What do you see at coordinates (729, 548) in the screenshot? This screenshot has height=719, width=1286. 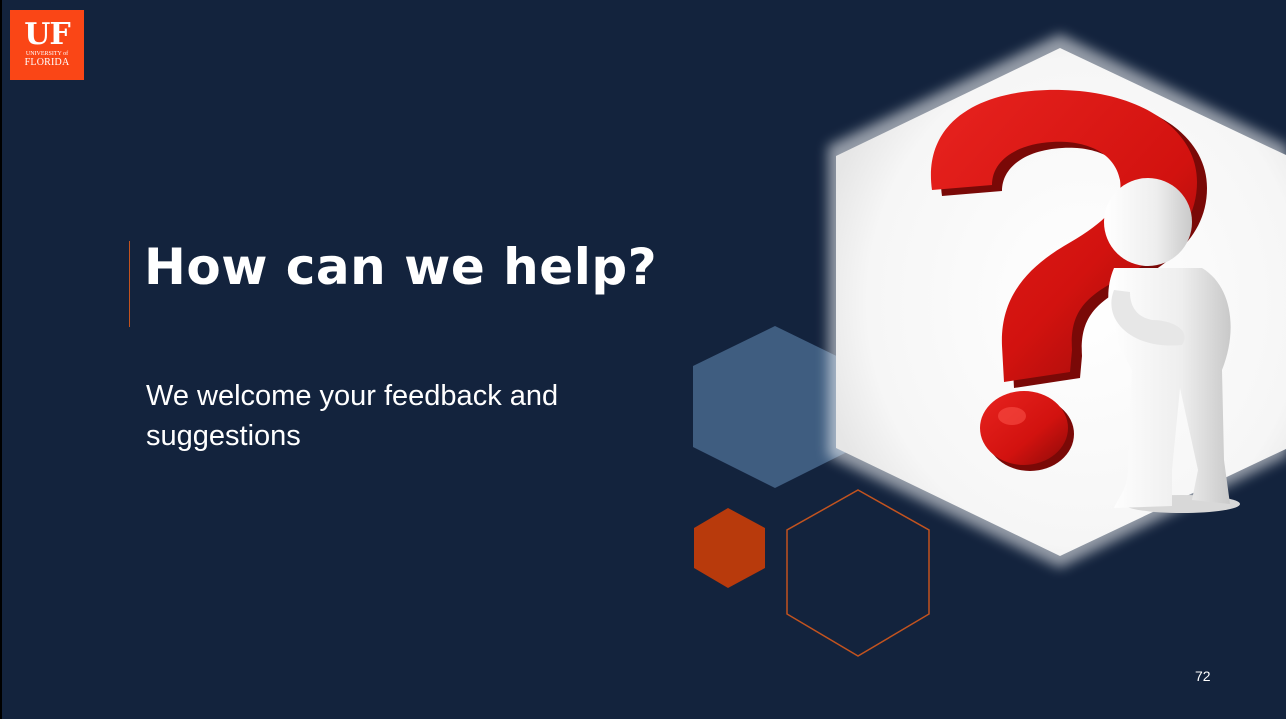 I see `orange-hexagon` at bounding box center [729, 548].